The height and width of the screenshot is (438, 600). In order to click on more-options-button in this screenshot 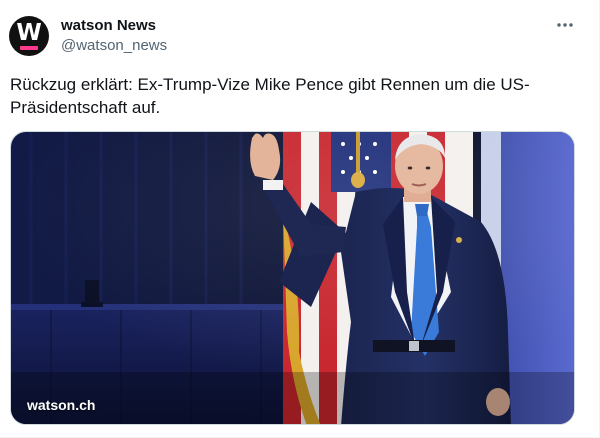, I will do `click(565, 25)`.